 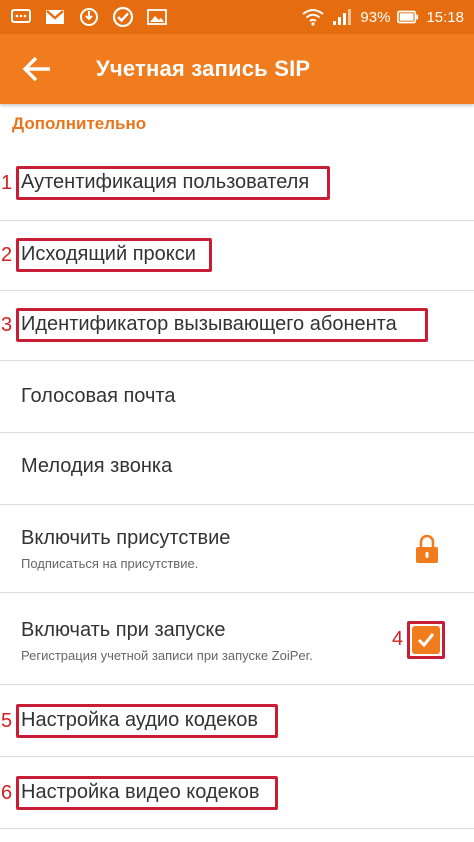 What do you see at coordinates (7, 255) in the screenshot?
I see `annotation-marker: 2` at bounding box center [7, 255].